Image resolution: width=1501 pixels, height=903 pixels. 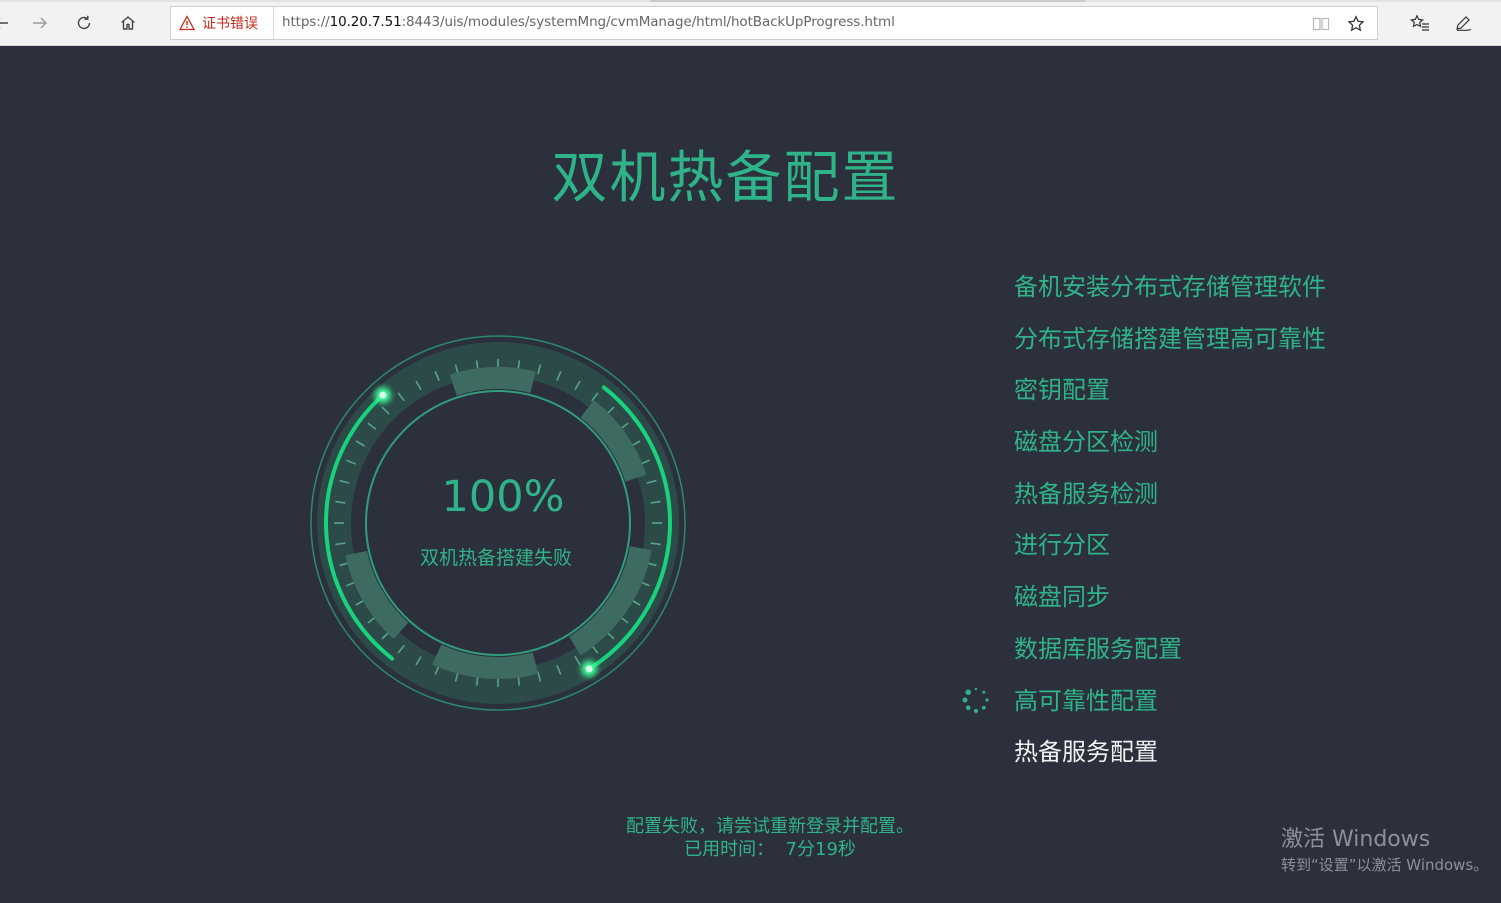 What do you see at coordinates (820, 849) in the screenshot?
I see `elapsed-time-value: 7分19秒` at bounding box center [820, 849].